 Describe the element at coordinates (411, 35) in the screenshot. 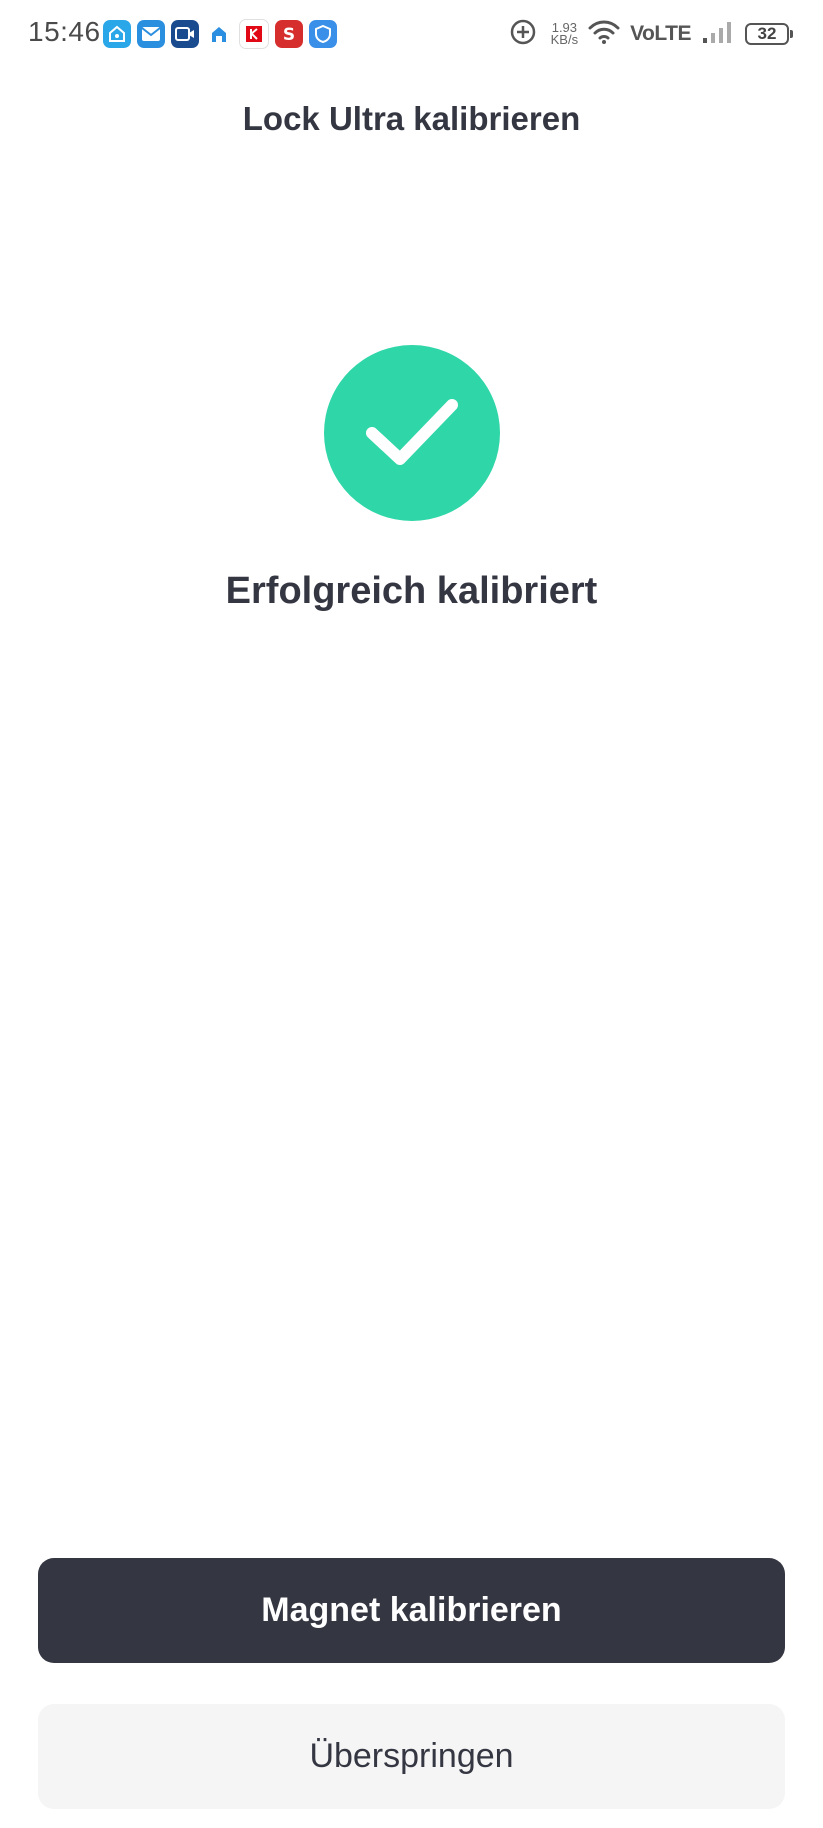

I see `status-bar: 15:46 S 1.93 KB/s VoLTE 32` at that location.